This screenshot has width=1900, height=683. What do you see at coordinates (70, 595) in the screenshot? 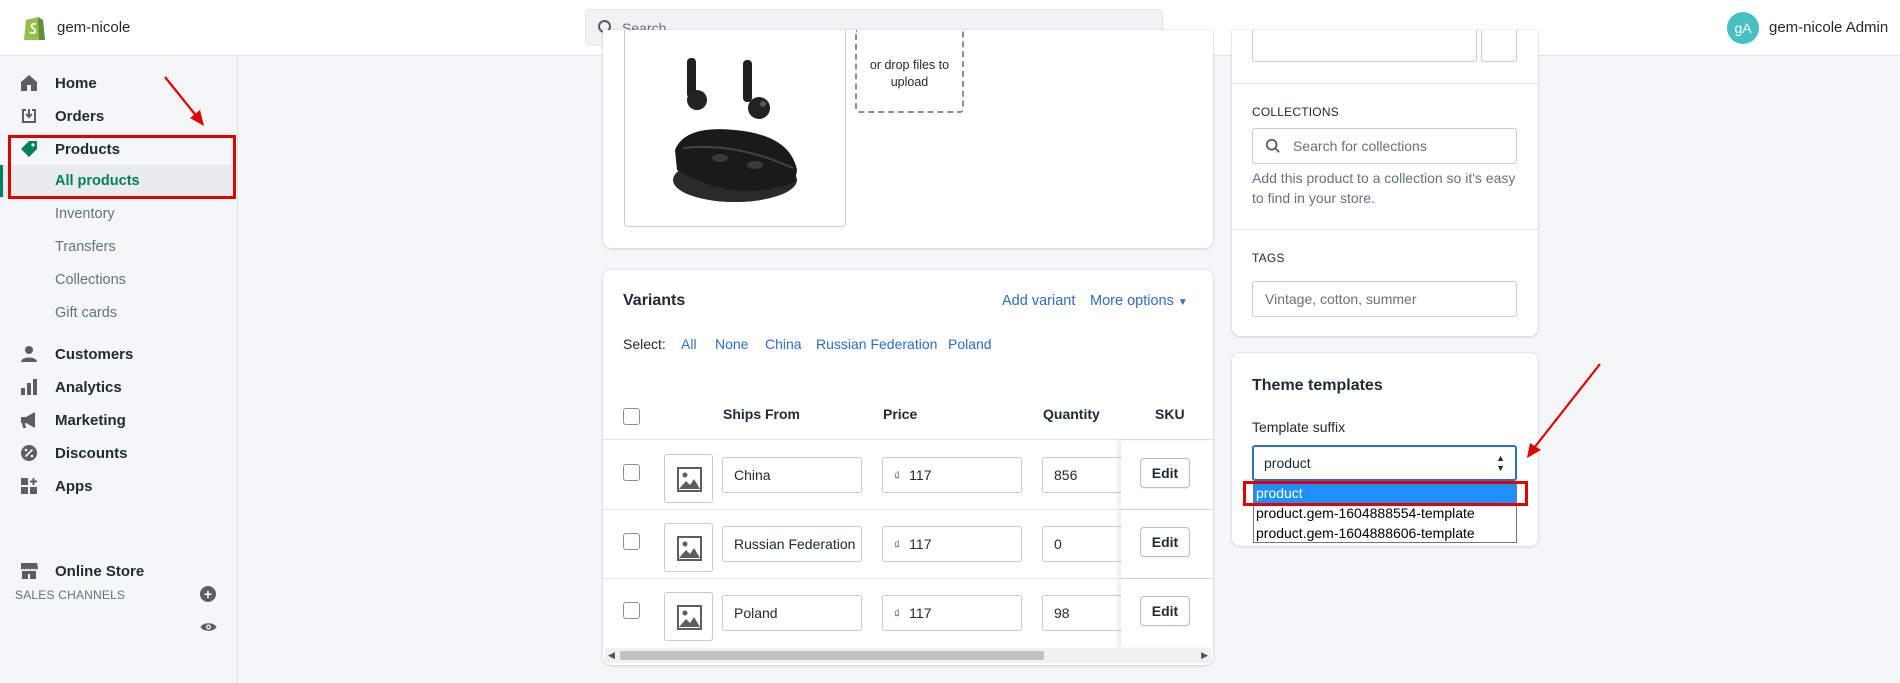
I see `sales-channels-heading: SALES CHANNELS` at bounding box center [70, 595].